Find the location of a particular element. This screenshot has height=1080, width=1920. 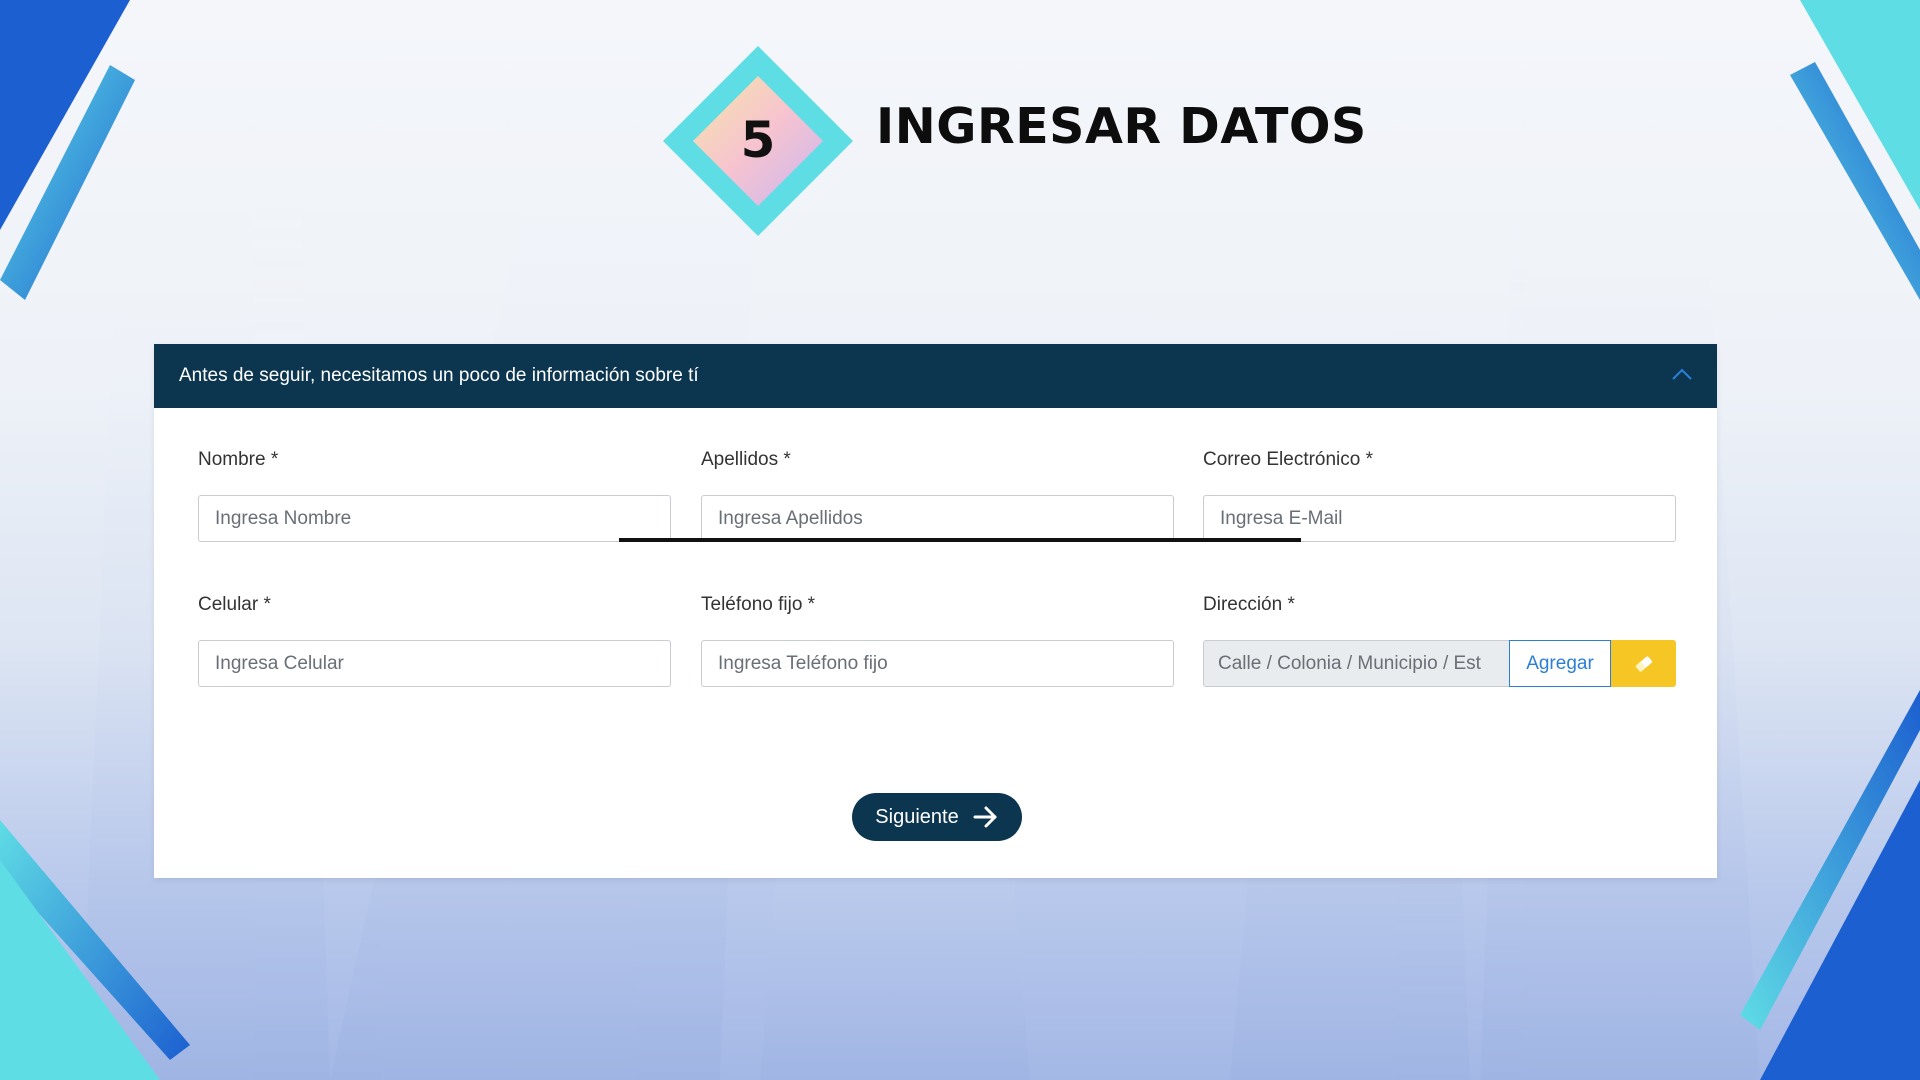

field-direccion: Dirección * Agregar is located at coordinates (1439, 639).